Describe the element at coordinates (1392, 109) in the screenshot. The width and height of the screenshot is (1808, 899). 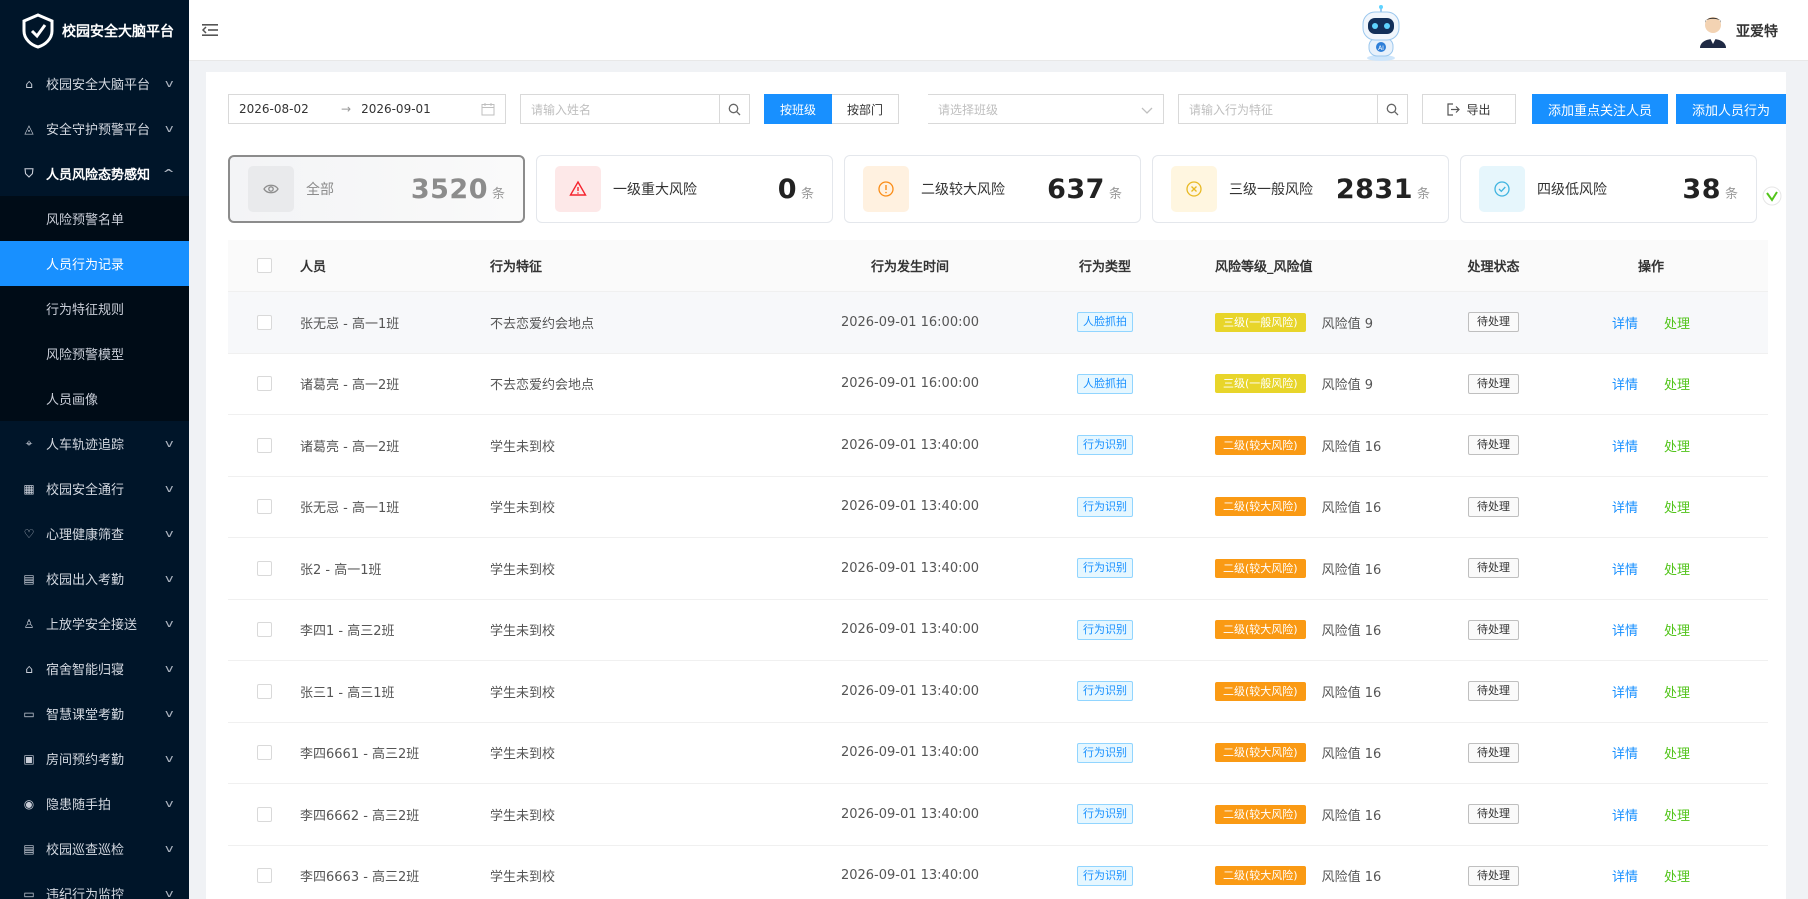
I see `behavior-search-button` at that location.